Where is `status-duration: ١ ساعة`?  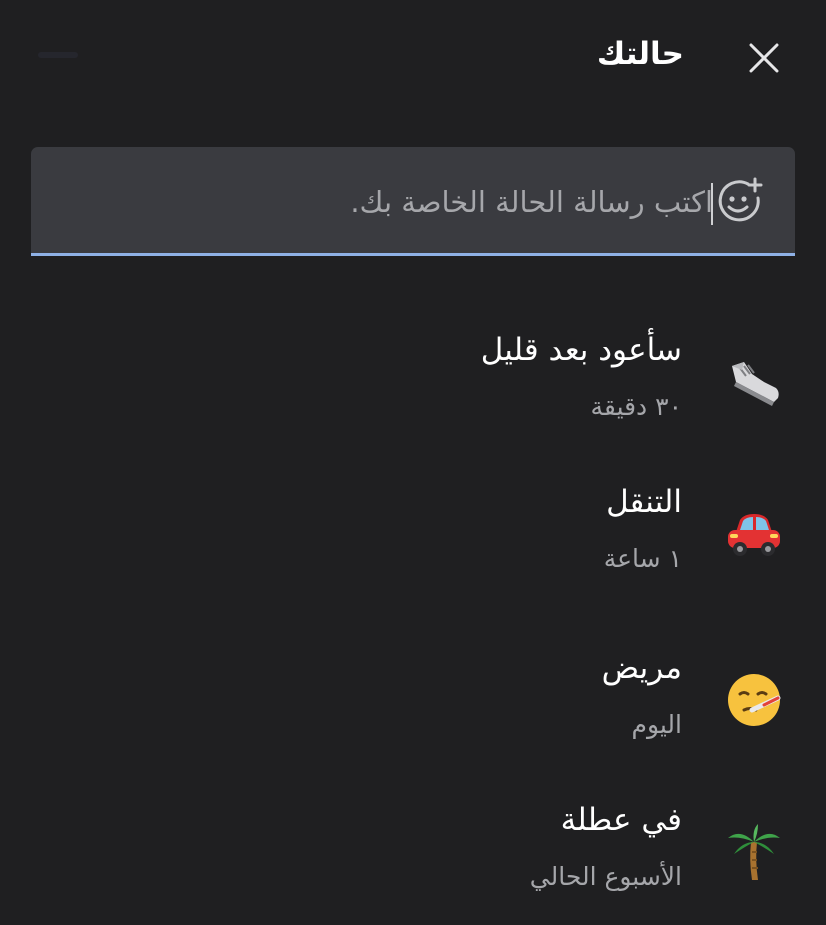 status-duration: ١ ساعة is located at coordinates (642, 558).